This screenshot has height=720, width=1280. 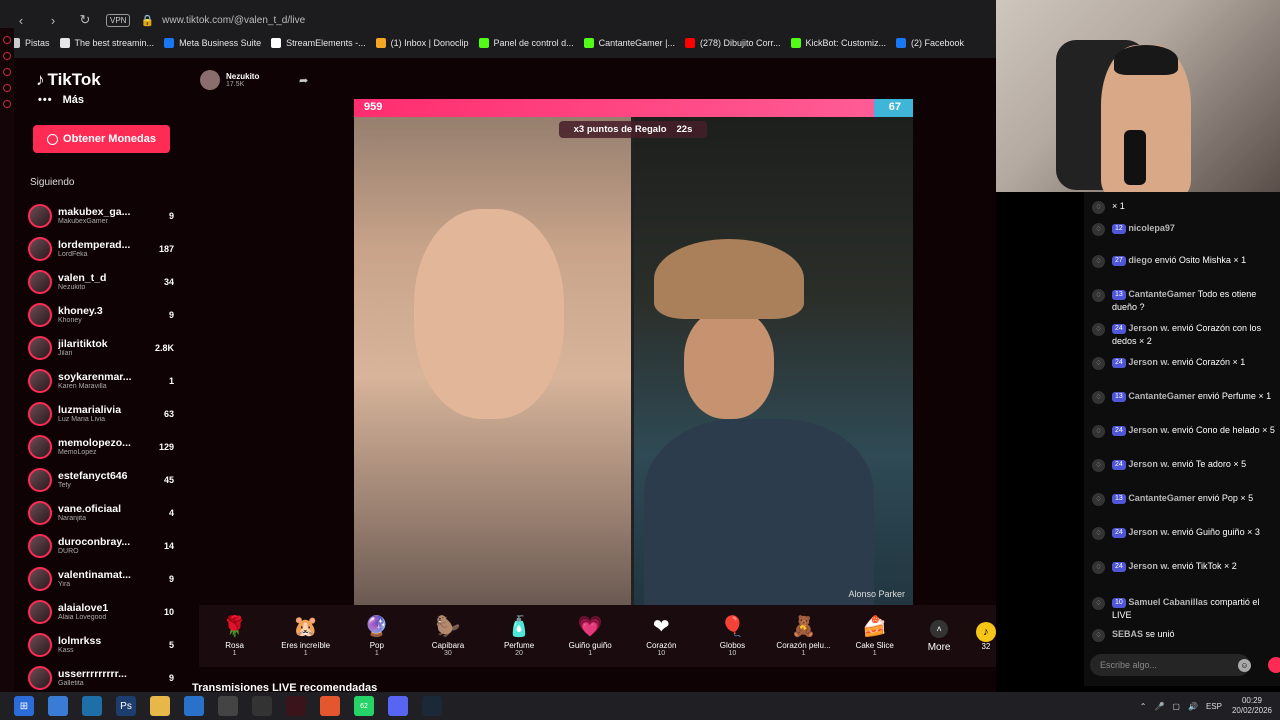 I want to click on photoshop-icon: Ps, so click(x=126, y=706).